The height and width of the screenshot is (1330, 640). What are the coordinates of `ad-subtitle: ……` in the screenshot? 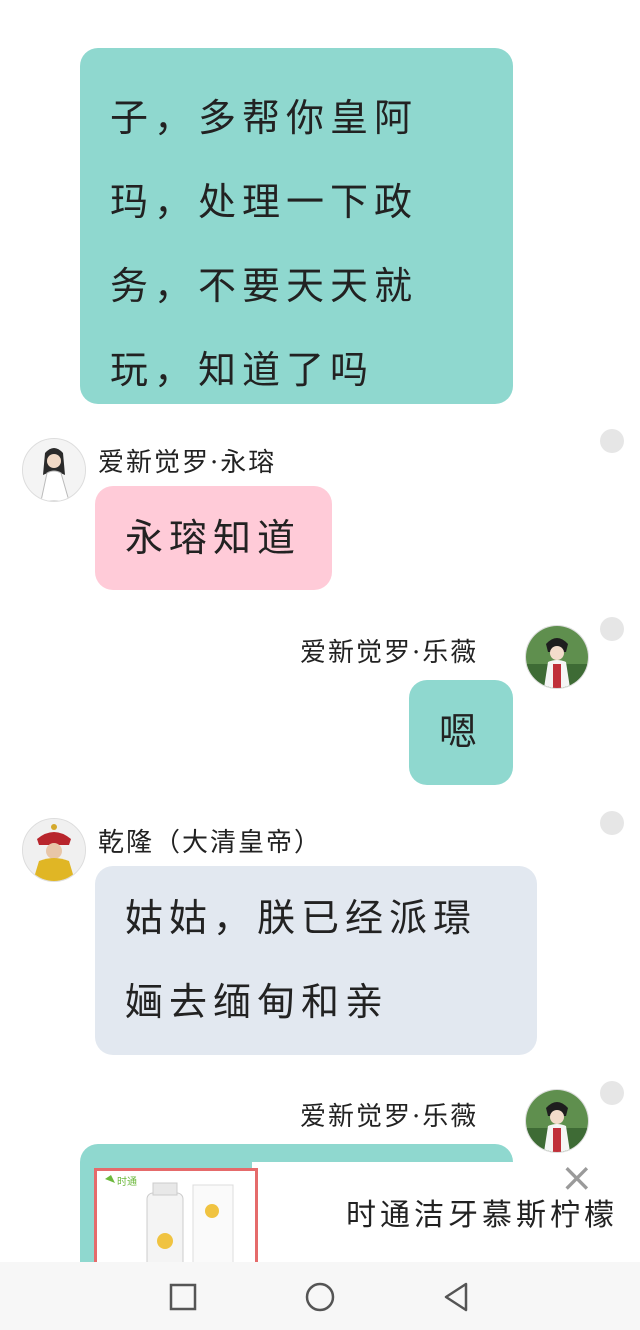 It's located at (372, 1255).